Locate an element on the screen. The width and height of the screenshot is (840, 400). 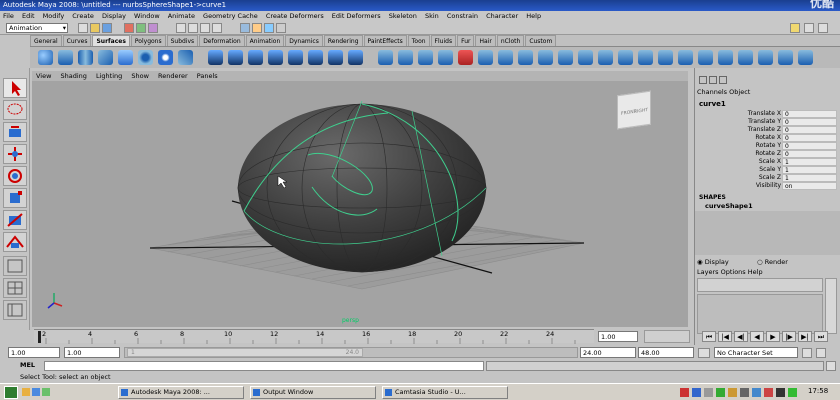
render-settings-icon is located at coordinates (281, 28).